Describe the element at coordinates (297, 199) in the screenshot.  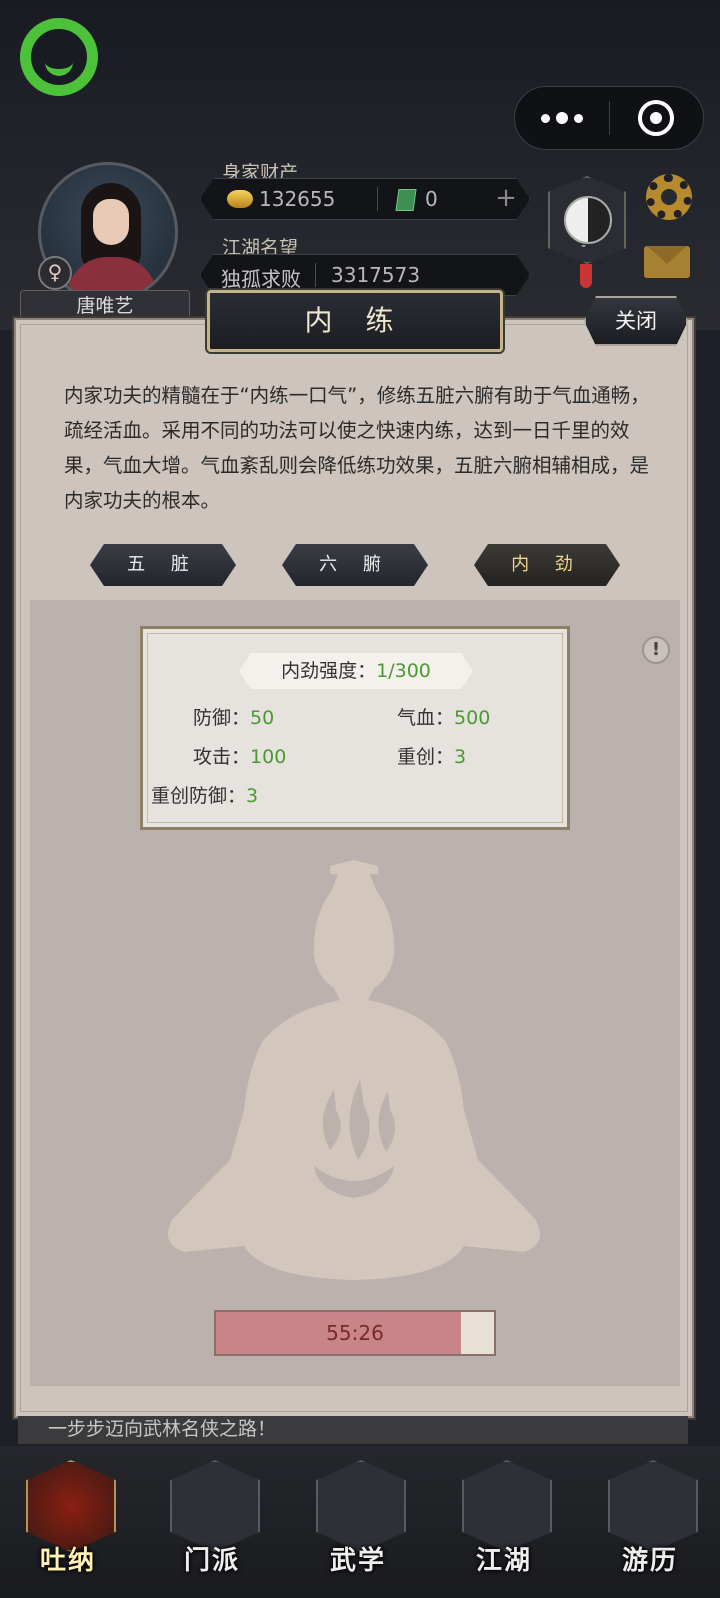
I see `gold-amount: 132655` at that location.